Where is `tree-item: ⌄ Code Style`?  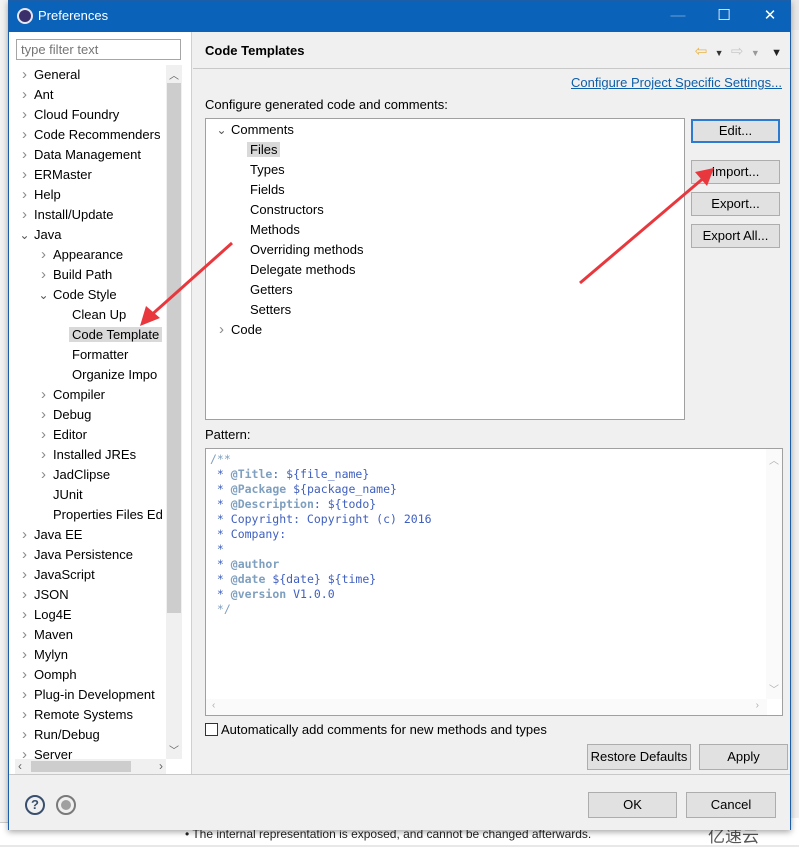 tree-item: ⌄ Code Style is located at coordinates (75, 295).